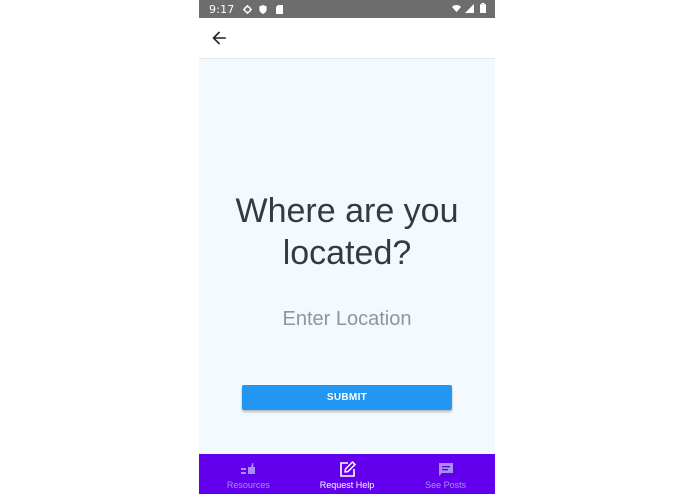 This screenshot has width=695, height=494. I want to click on nav-label-resources: Resources, so click(248, 485).